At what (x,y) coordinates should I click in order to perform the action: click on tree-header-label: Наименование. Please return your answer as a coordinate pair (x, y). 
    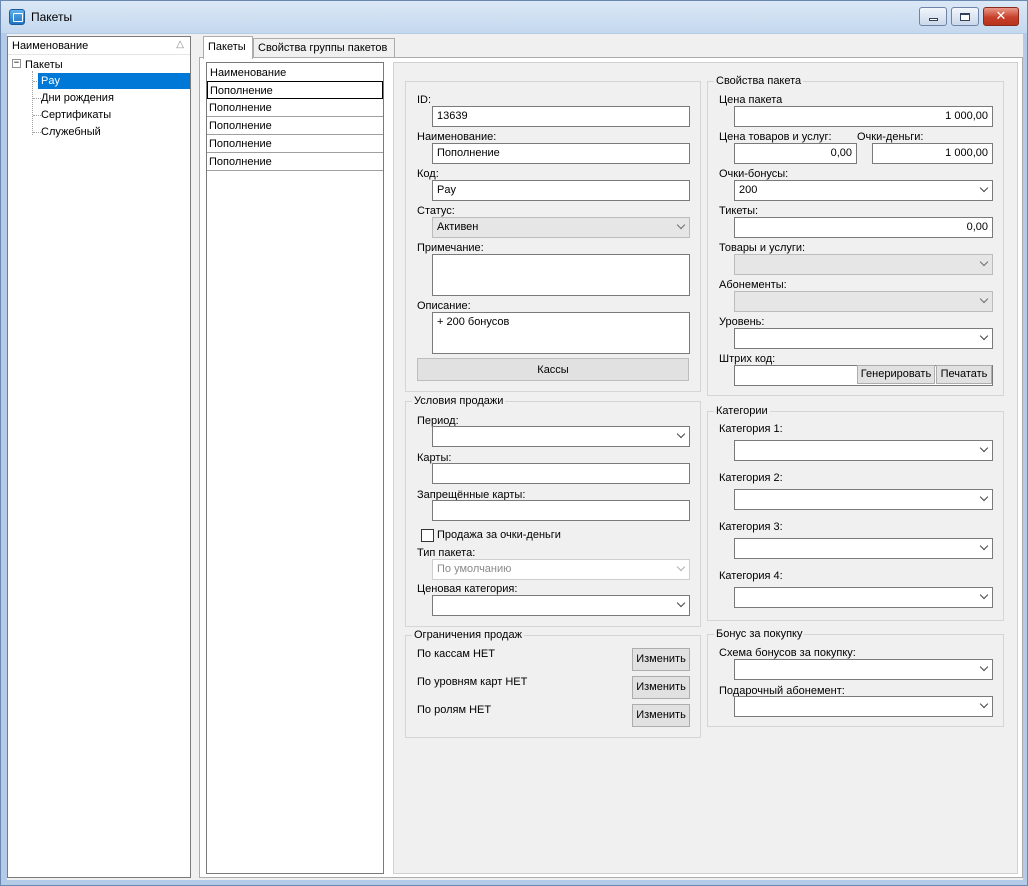
    Looking at the image, I should click on (50, 46).